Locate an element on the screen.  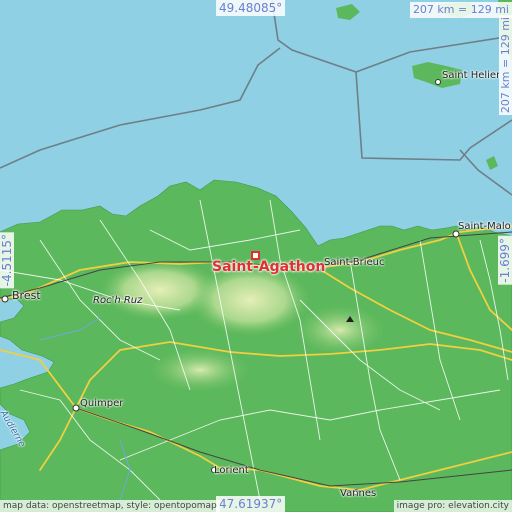
vertical-scale: 207 km = 129 mi is located at coordinates (505, 65).